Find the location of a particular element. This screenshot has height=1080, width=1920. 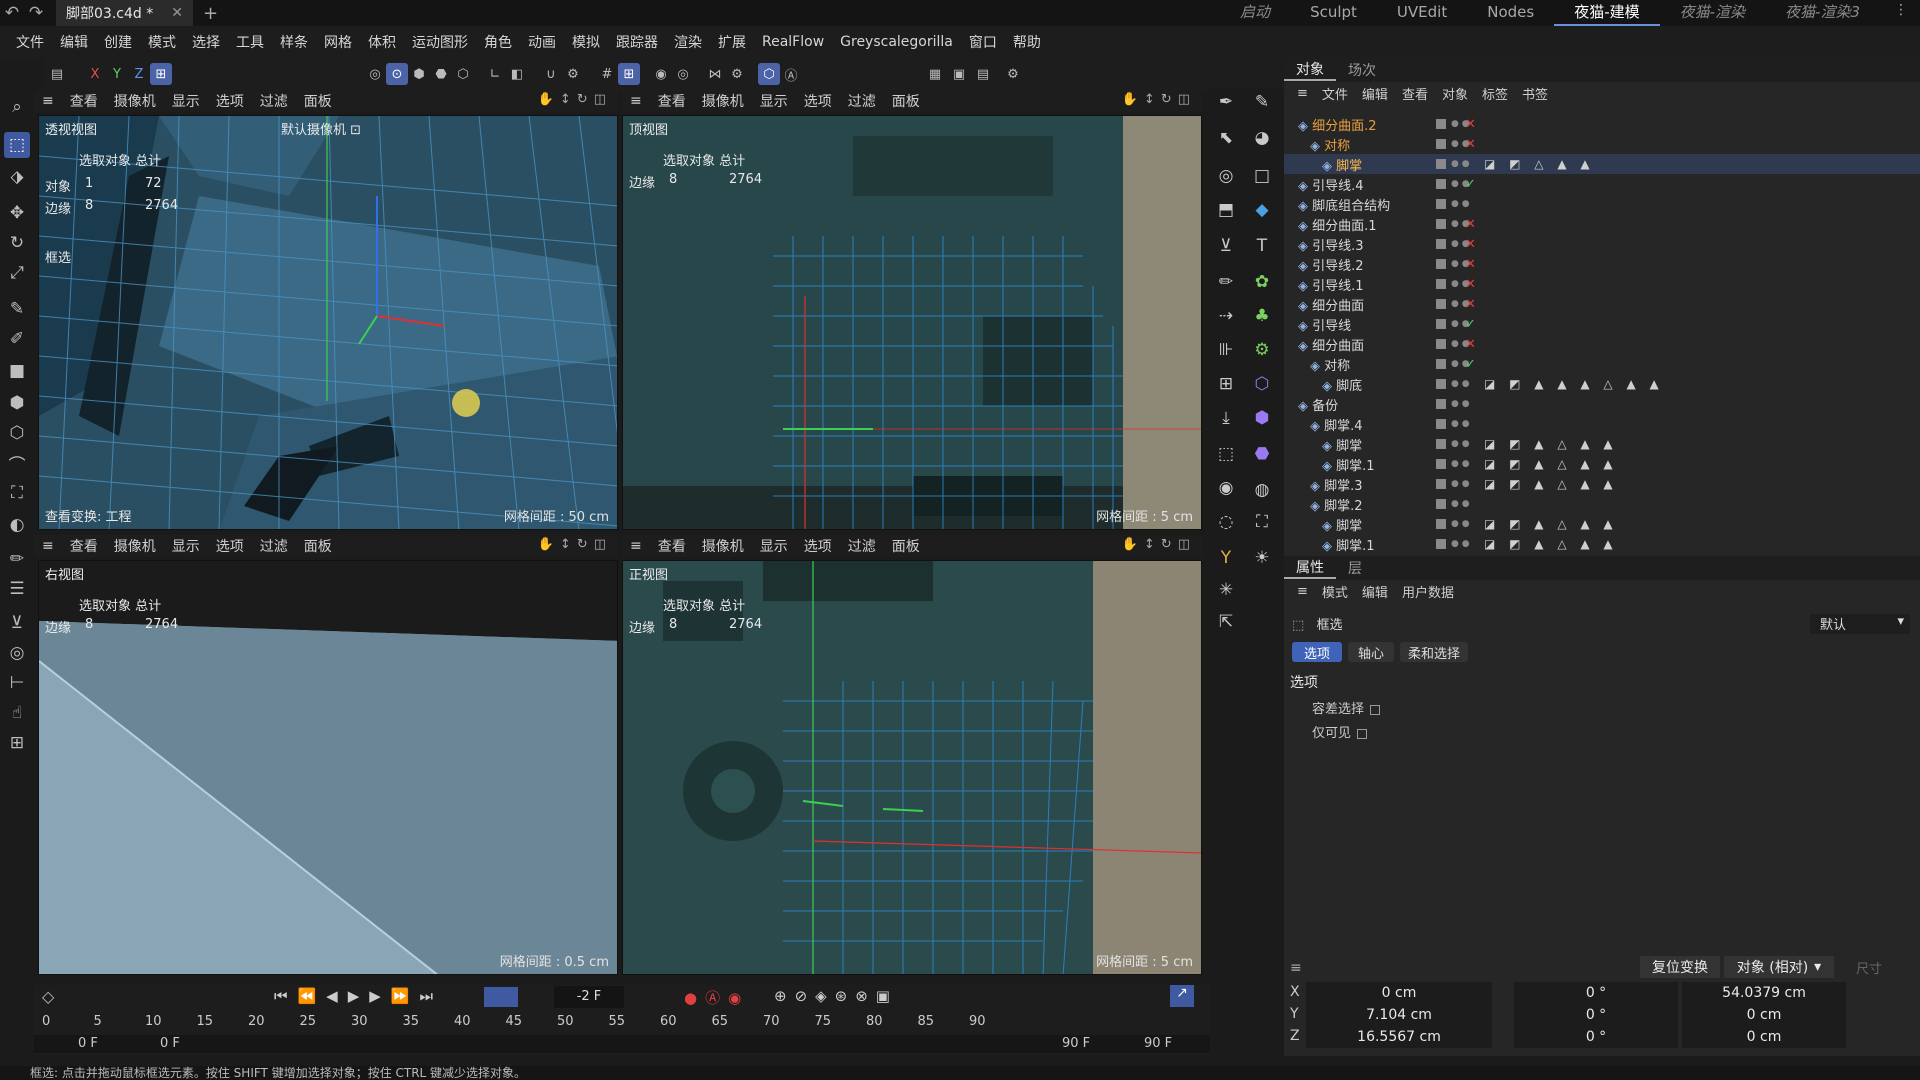

spline-pen-icon: ✒ is located at coordinates (1226, 102).